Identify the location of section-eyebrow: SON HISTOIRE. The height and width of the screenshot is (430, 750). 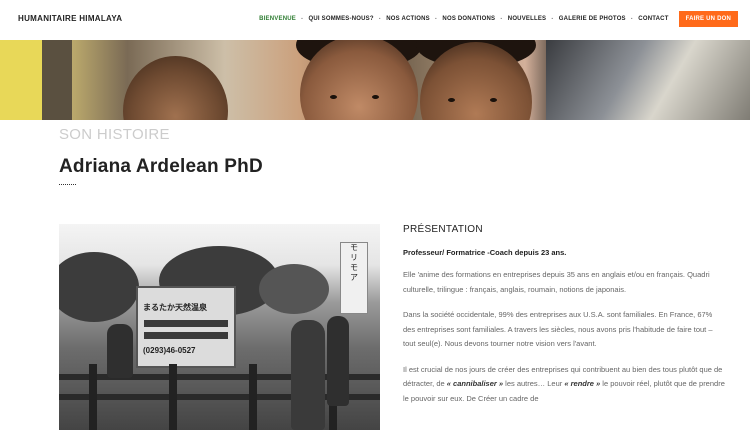
(114, 134).